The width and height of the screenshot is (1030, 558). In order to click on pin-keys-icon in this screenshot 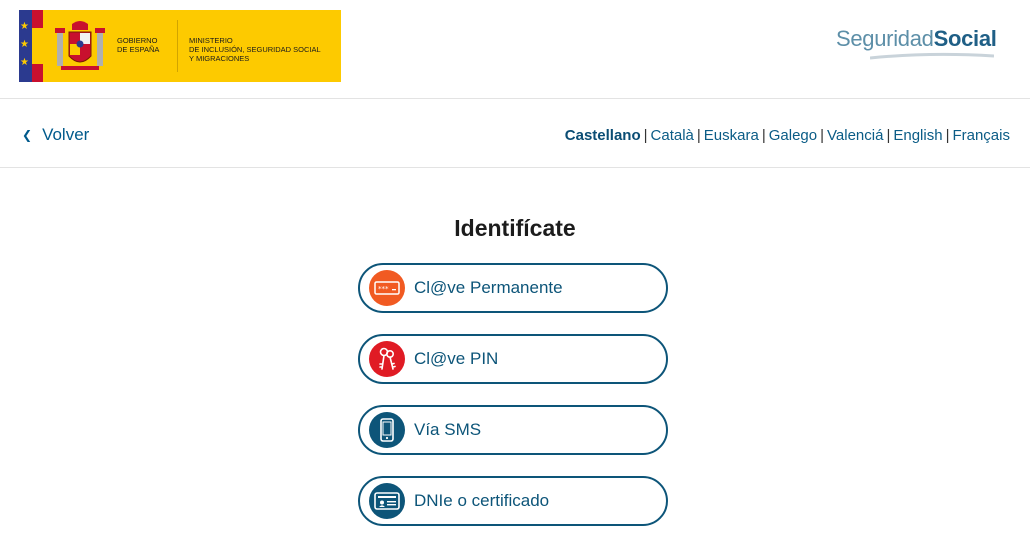, I will do `click(387, 359)`.